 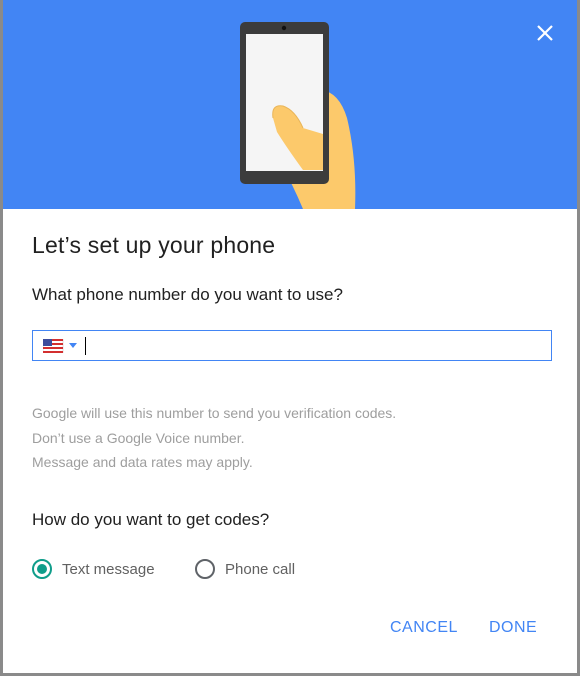 What do you see at coordinates (284, 28) in the screenshot?
I see `phone-camera` at bounding box center [284, 28].